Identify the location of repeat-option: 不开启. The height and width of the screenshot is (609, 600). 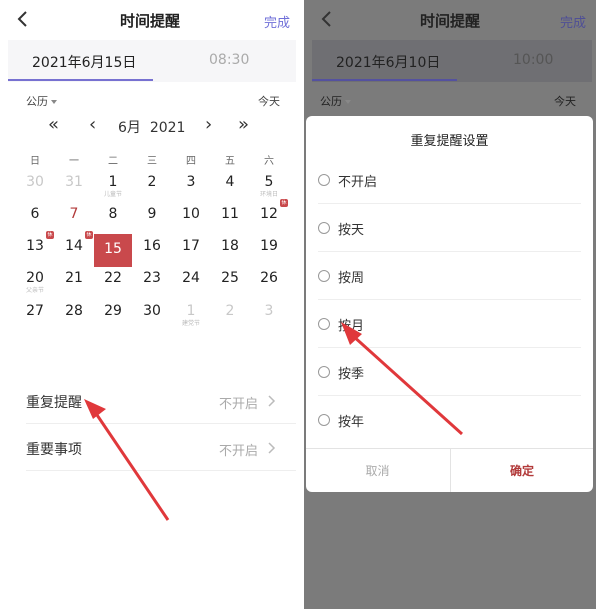
(449, 180).